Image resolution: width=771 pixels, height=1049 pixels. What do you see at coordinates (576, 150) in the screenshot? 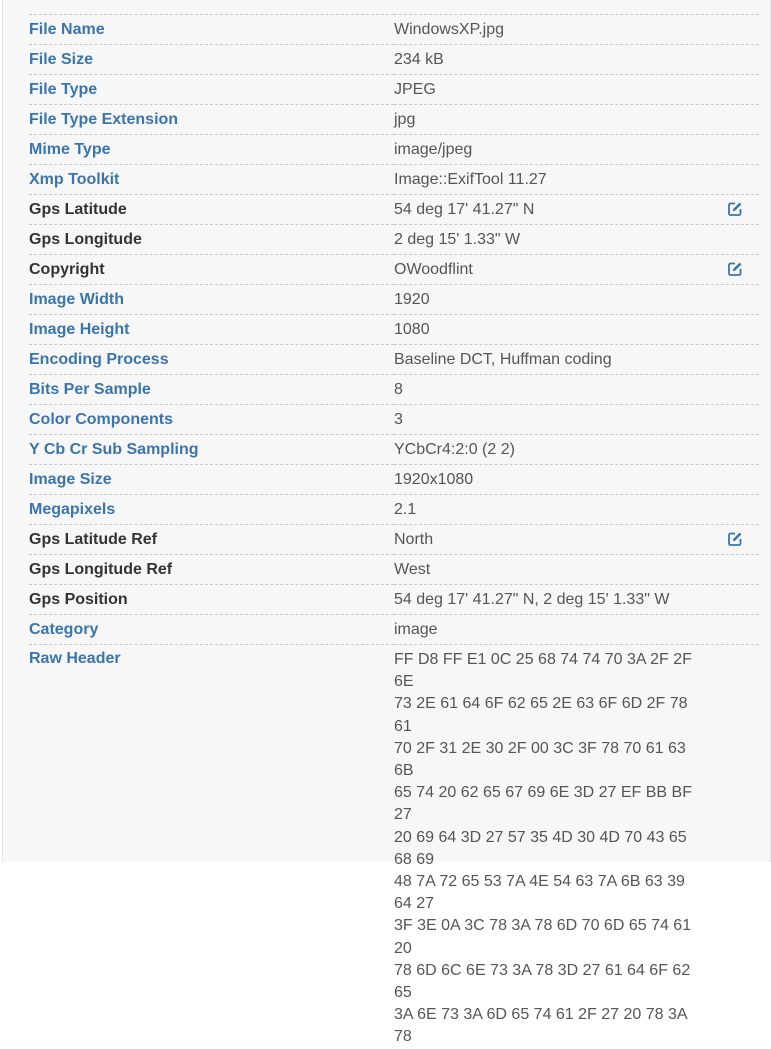
I see `metadata-value-cell: image/jpeg` at bounding box center [576, 150].